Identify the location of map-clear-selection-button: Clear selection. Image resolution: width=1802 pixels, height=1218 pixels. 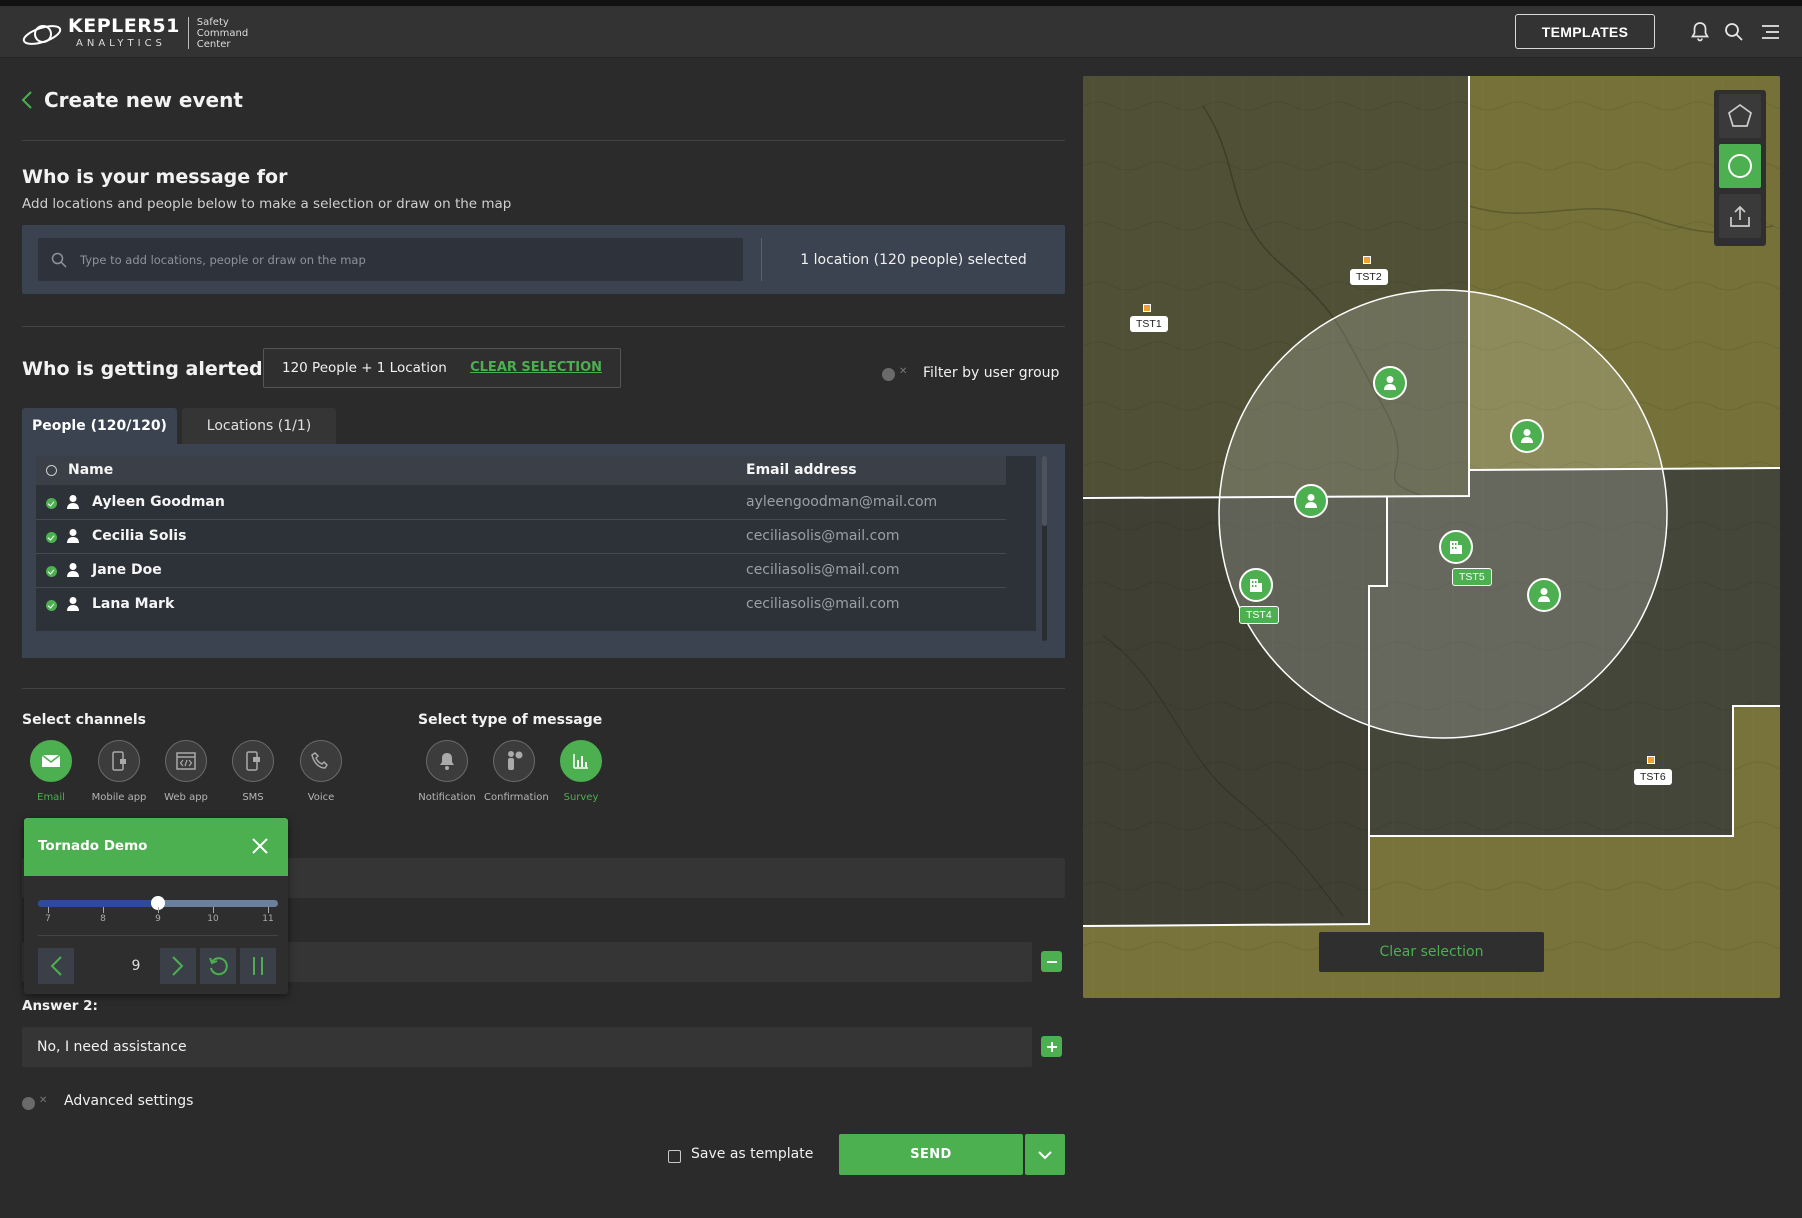
(1431, 952).